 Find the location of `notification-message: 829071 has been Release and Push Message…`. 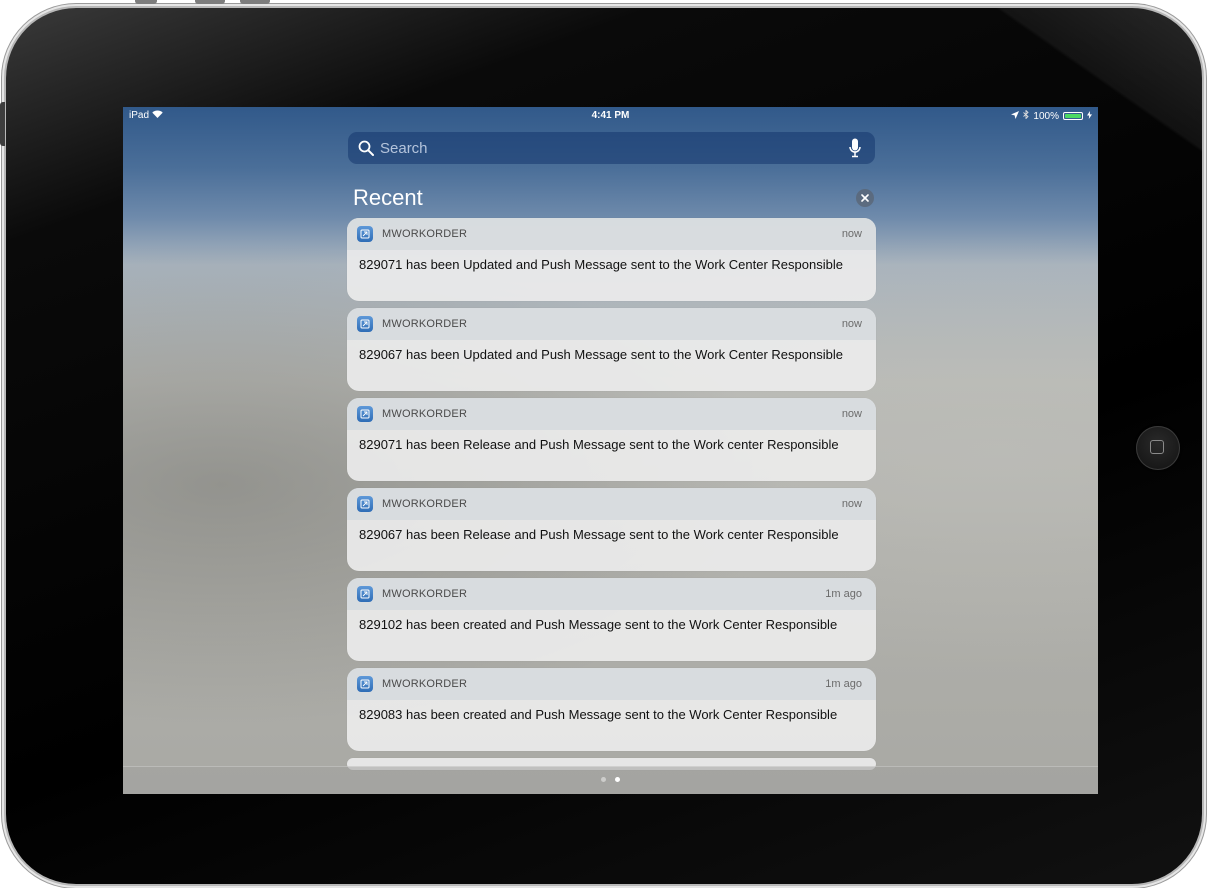

notification-message: 829071 has been Release and Push Message… is located at coordinates (599, 444).